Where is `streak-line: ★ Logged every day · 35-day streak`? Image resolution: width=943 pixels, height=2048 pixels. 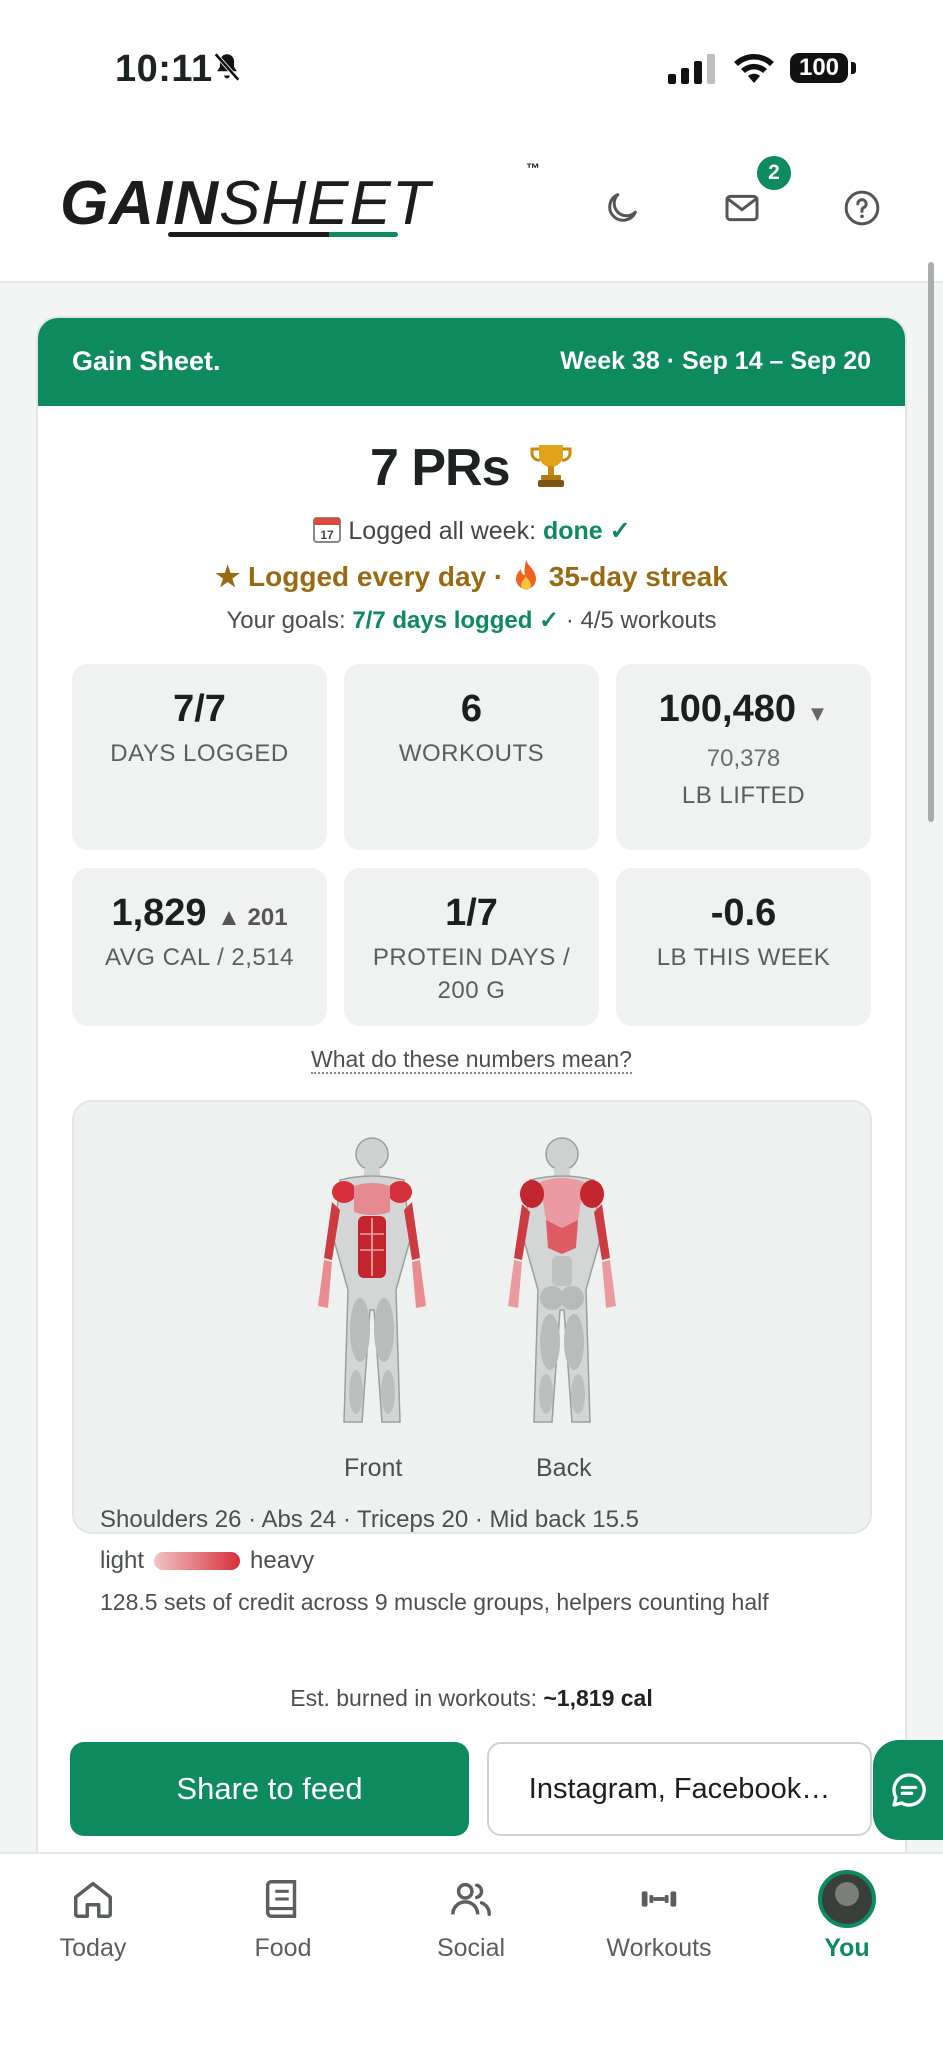
streak-line: ★ Logged every day · 35-day streak is located at coordinates (471, 575).